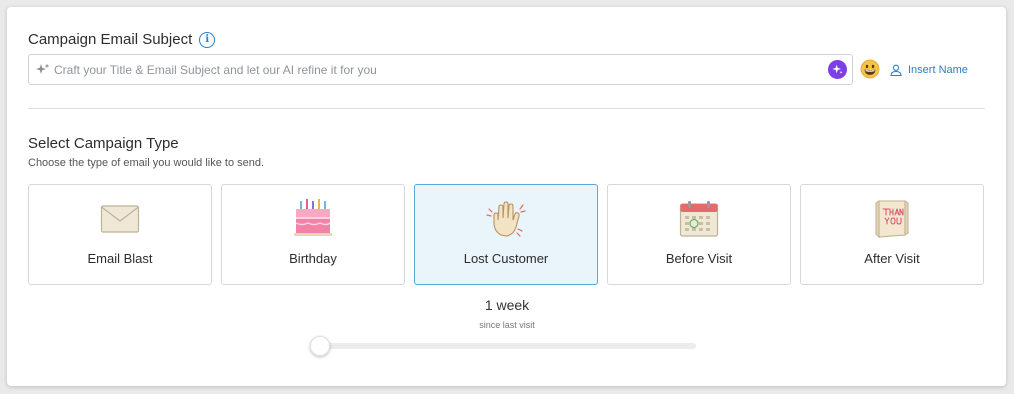  What do you see at coordinates (699, 258) in the screenshot?
I see `card-label: Before Visit` at bounding box center [699, 258].